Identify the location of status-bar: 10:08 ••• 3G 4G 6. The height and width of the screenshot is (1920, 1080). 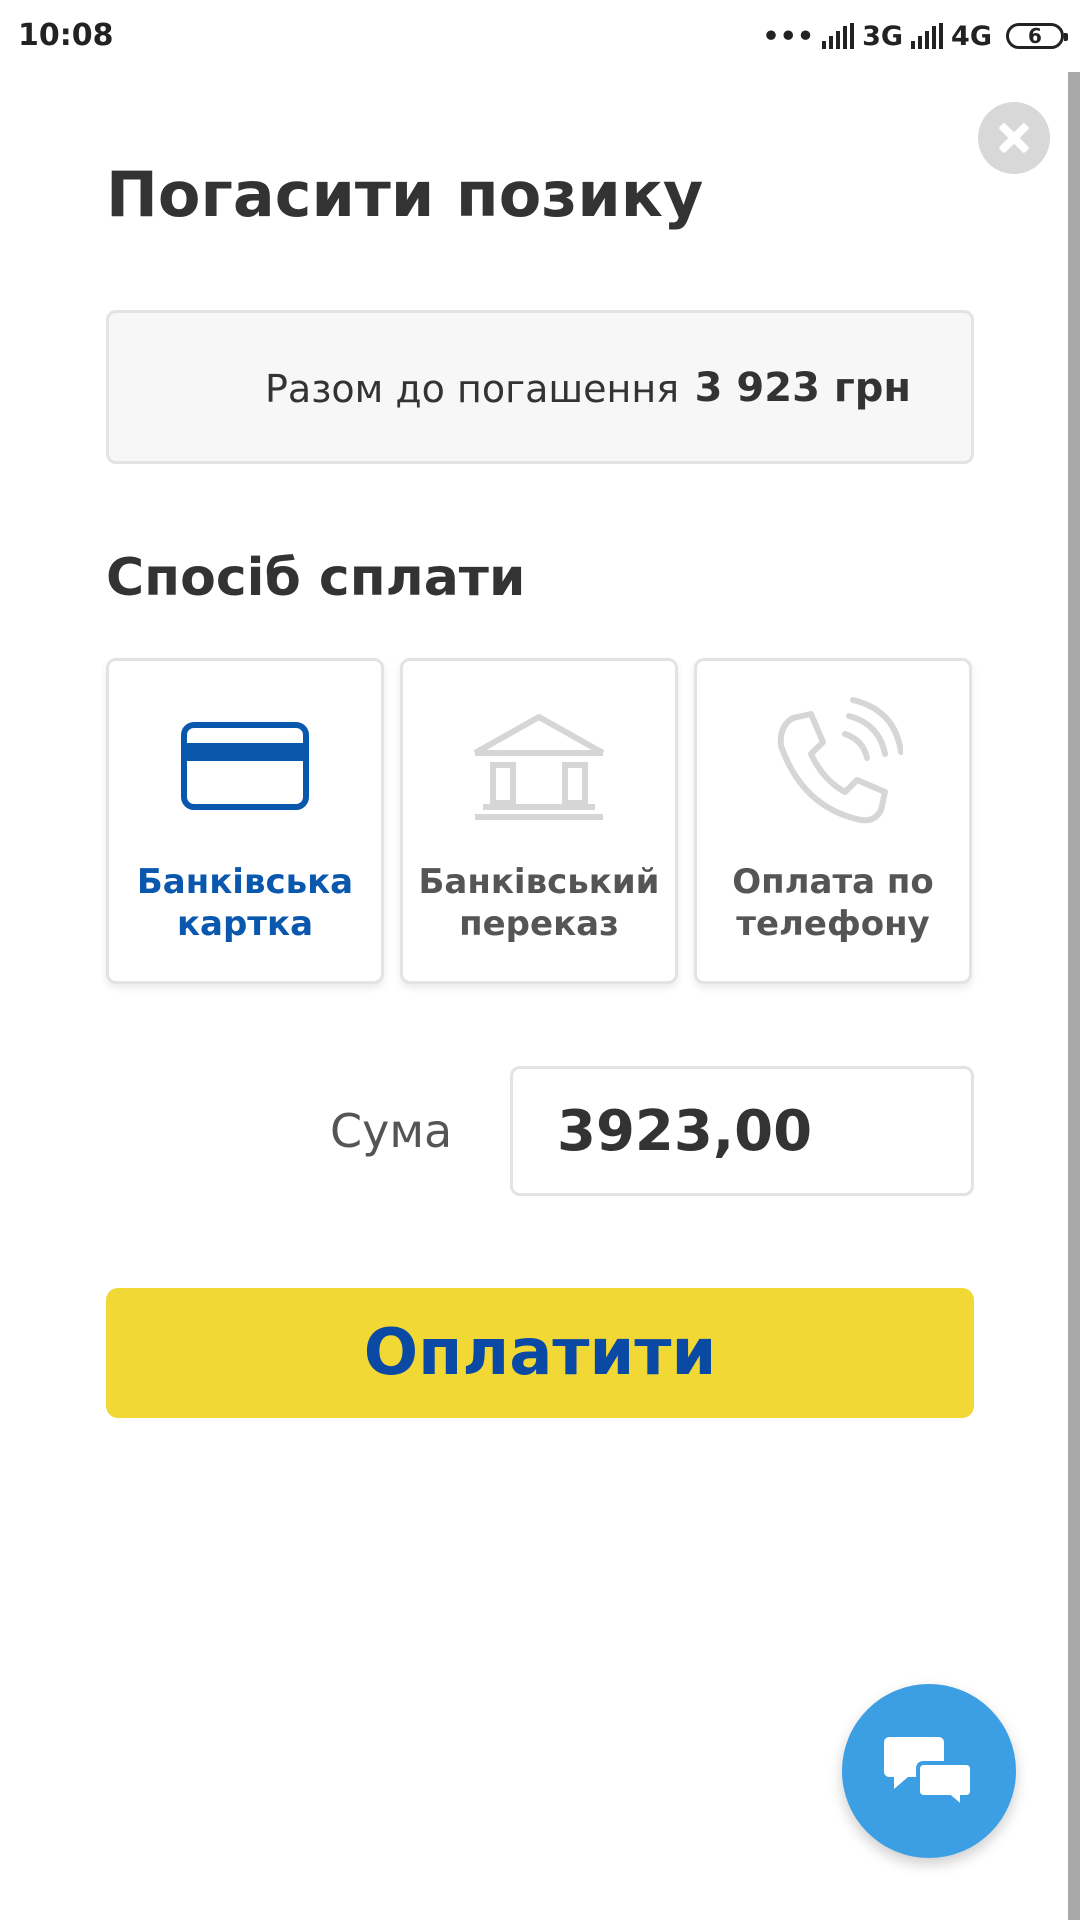
(540, 36).